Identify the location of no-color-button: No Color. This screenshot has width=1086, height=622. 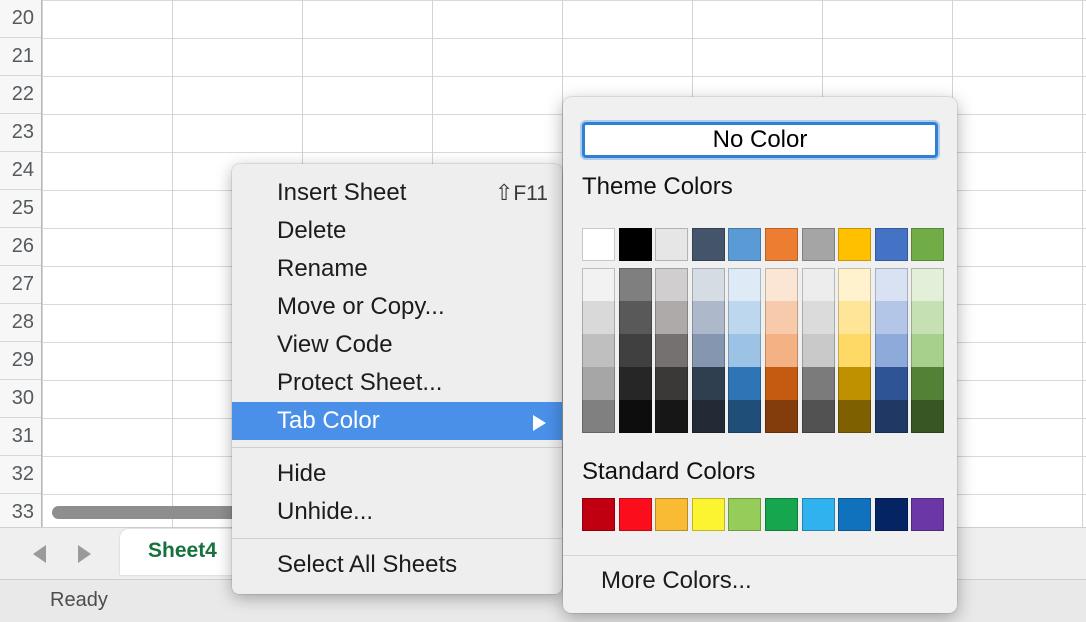
(760, 140).